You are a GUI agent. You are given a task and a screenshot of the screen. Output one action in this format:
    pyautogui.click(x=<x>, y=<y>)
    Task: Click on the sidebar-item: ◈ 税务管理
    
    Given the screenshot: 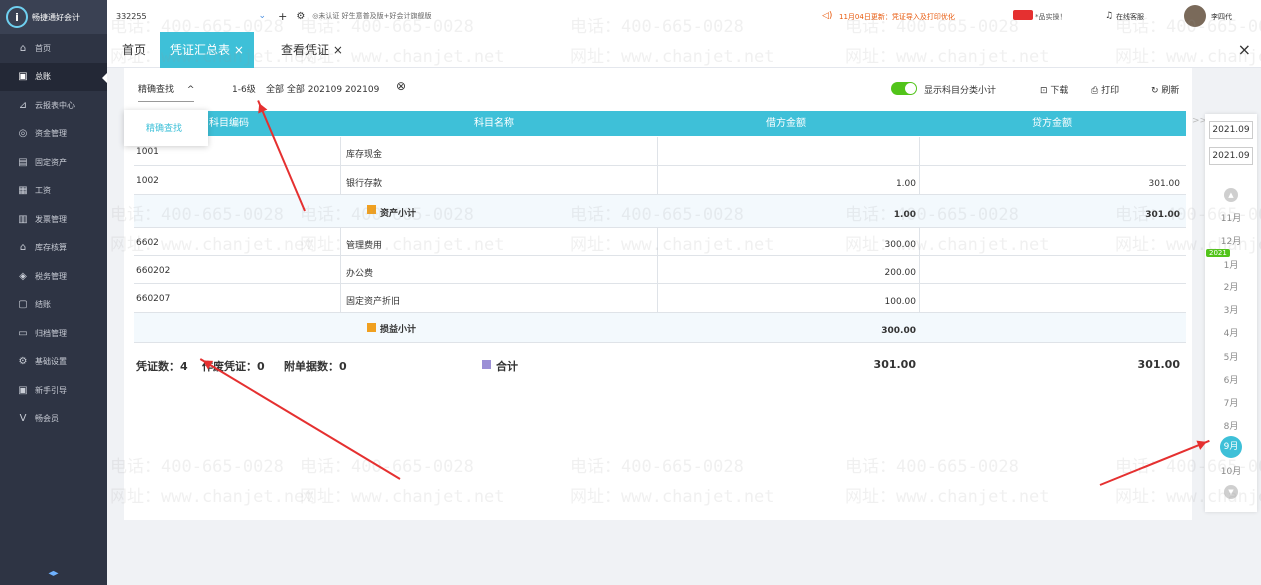 What is the action you would take?
    pyautogui.click(x=53, y=276)
    